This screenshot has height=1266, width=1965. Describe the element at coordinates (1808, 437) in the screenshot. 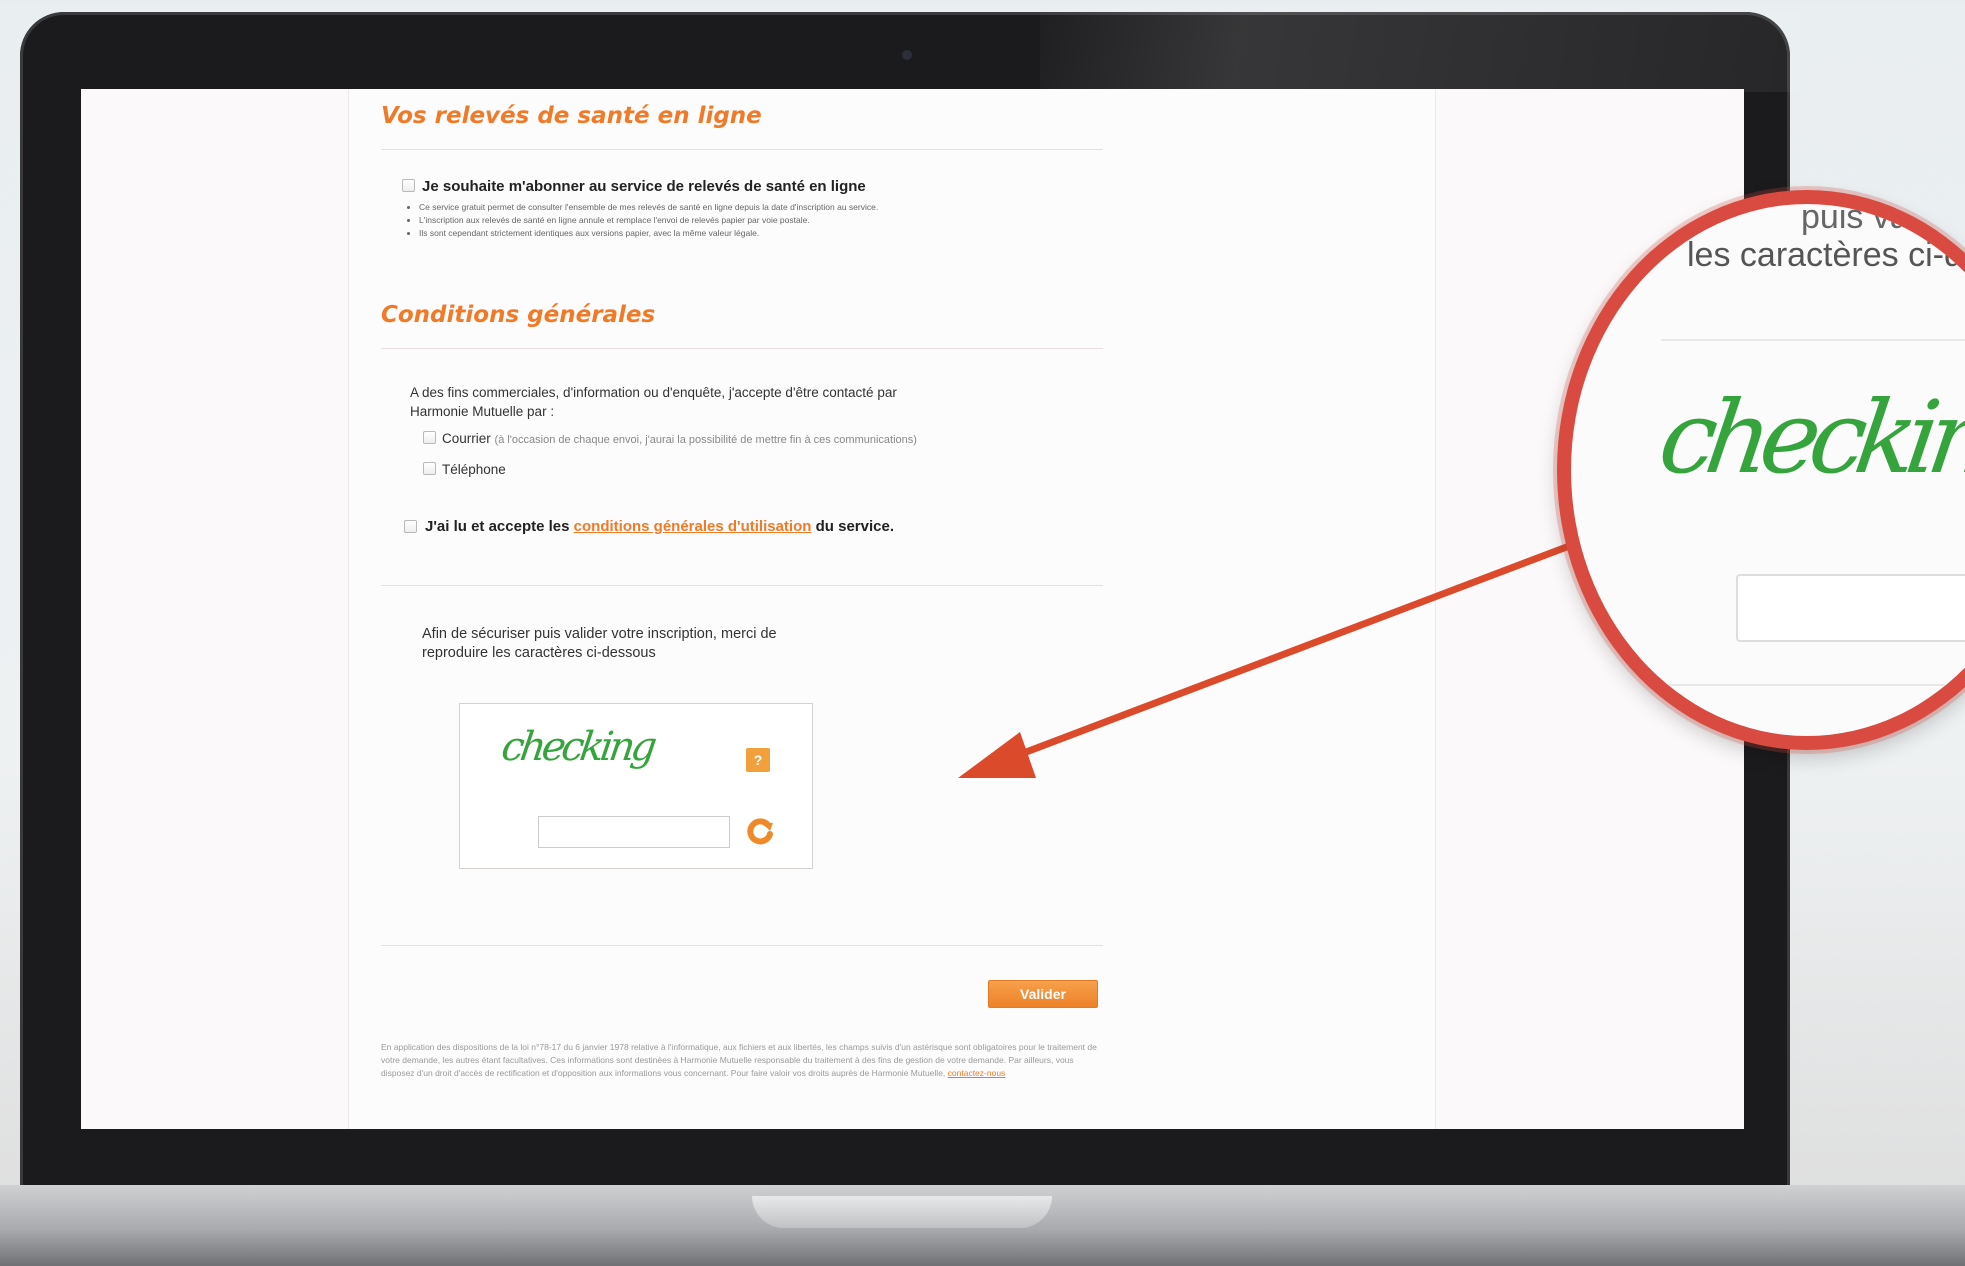

I see `magnified-captcha-image: checking` at that location.